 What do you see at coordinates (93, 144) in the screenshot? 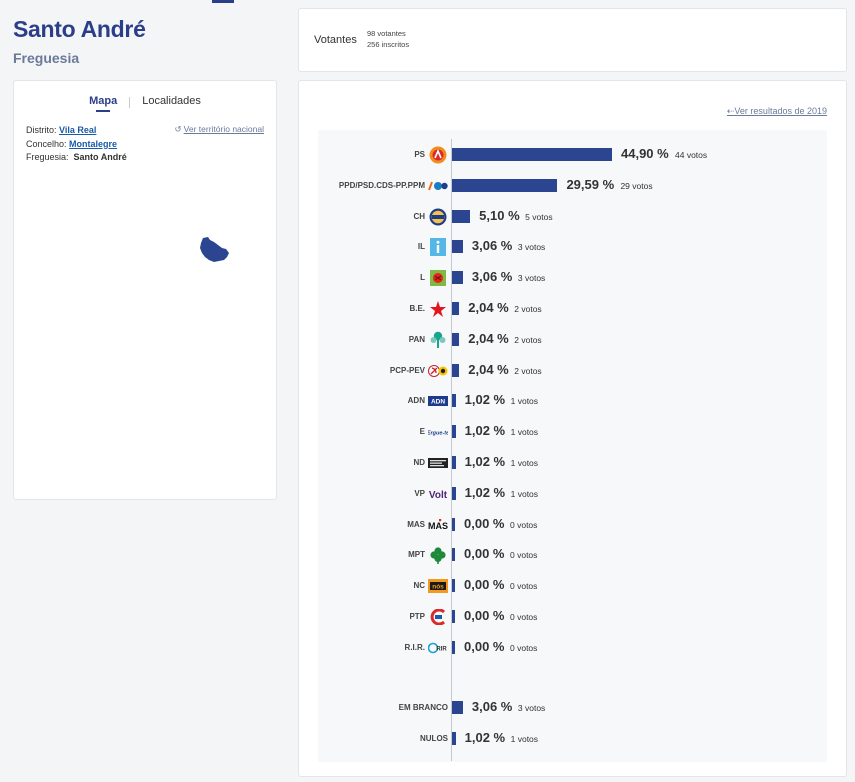
I see `concelho-link: Montalegre` at bounding box center [93, 144].